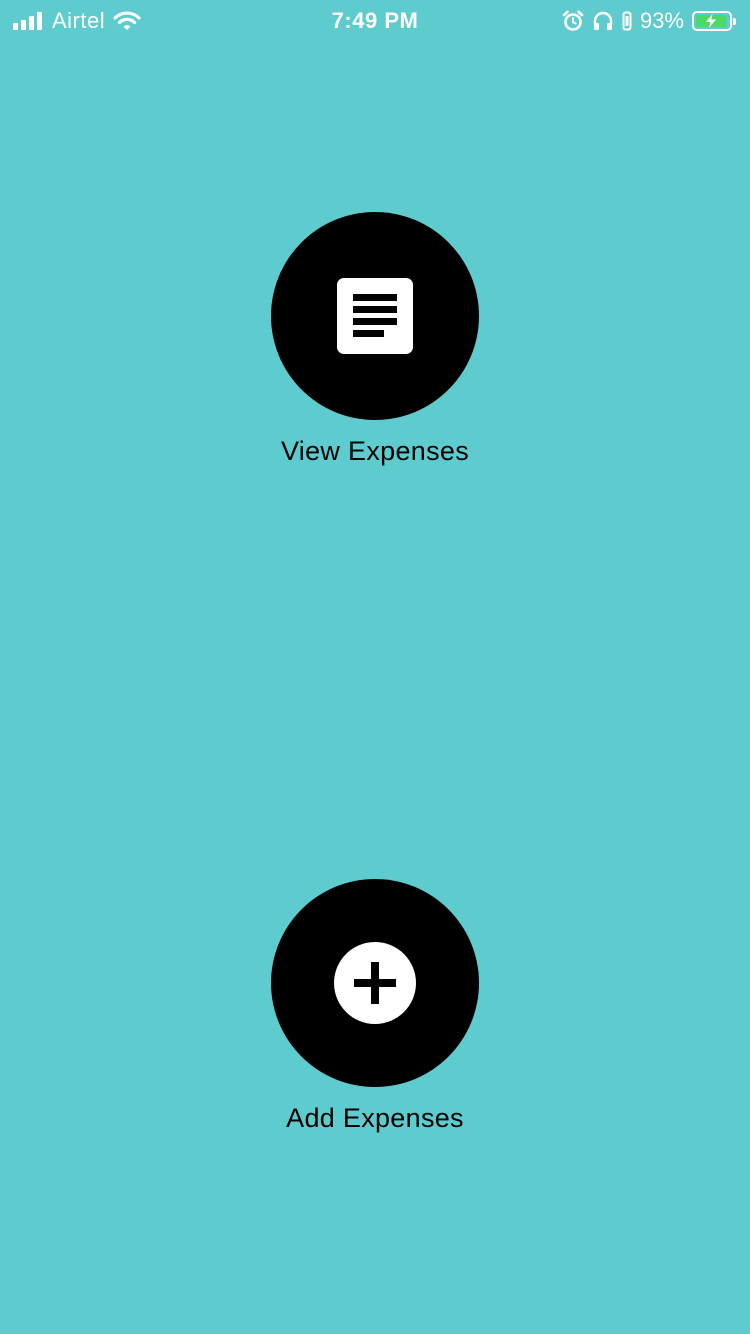 This screenshot has height=1334, width=750. I want to click on orientation-lock-icon, so click(627, 21).